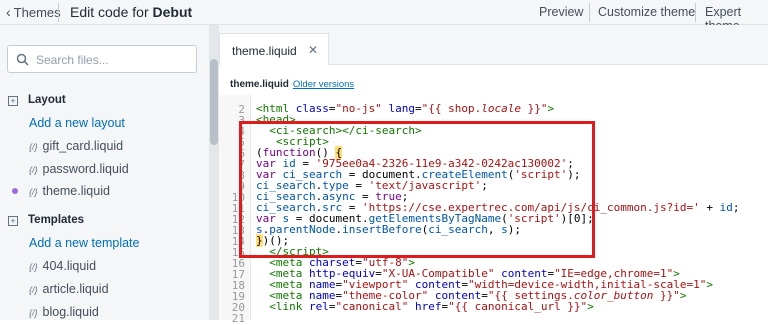 This screenshot has height=325, width=768. What do you see at coordinates (214, 172) in the screenshot?
I see `sidebar-scrollbar` at bounding box center [214, 172].